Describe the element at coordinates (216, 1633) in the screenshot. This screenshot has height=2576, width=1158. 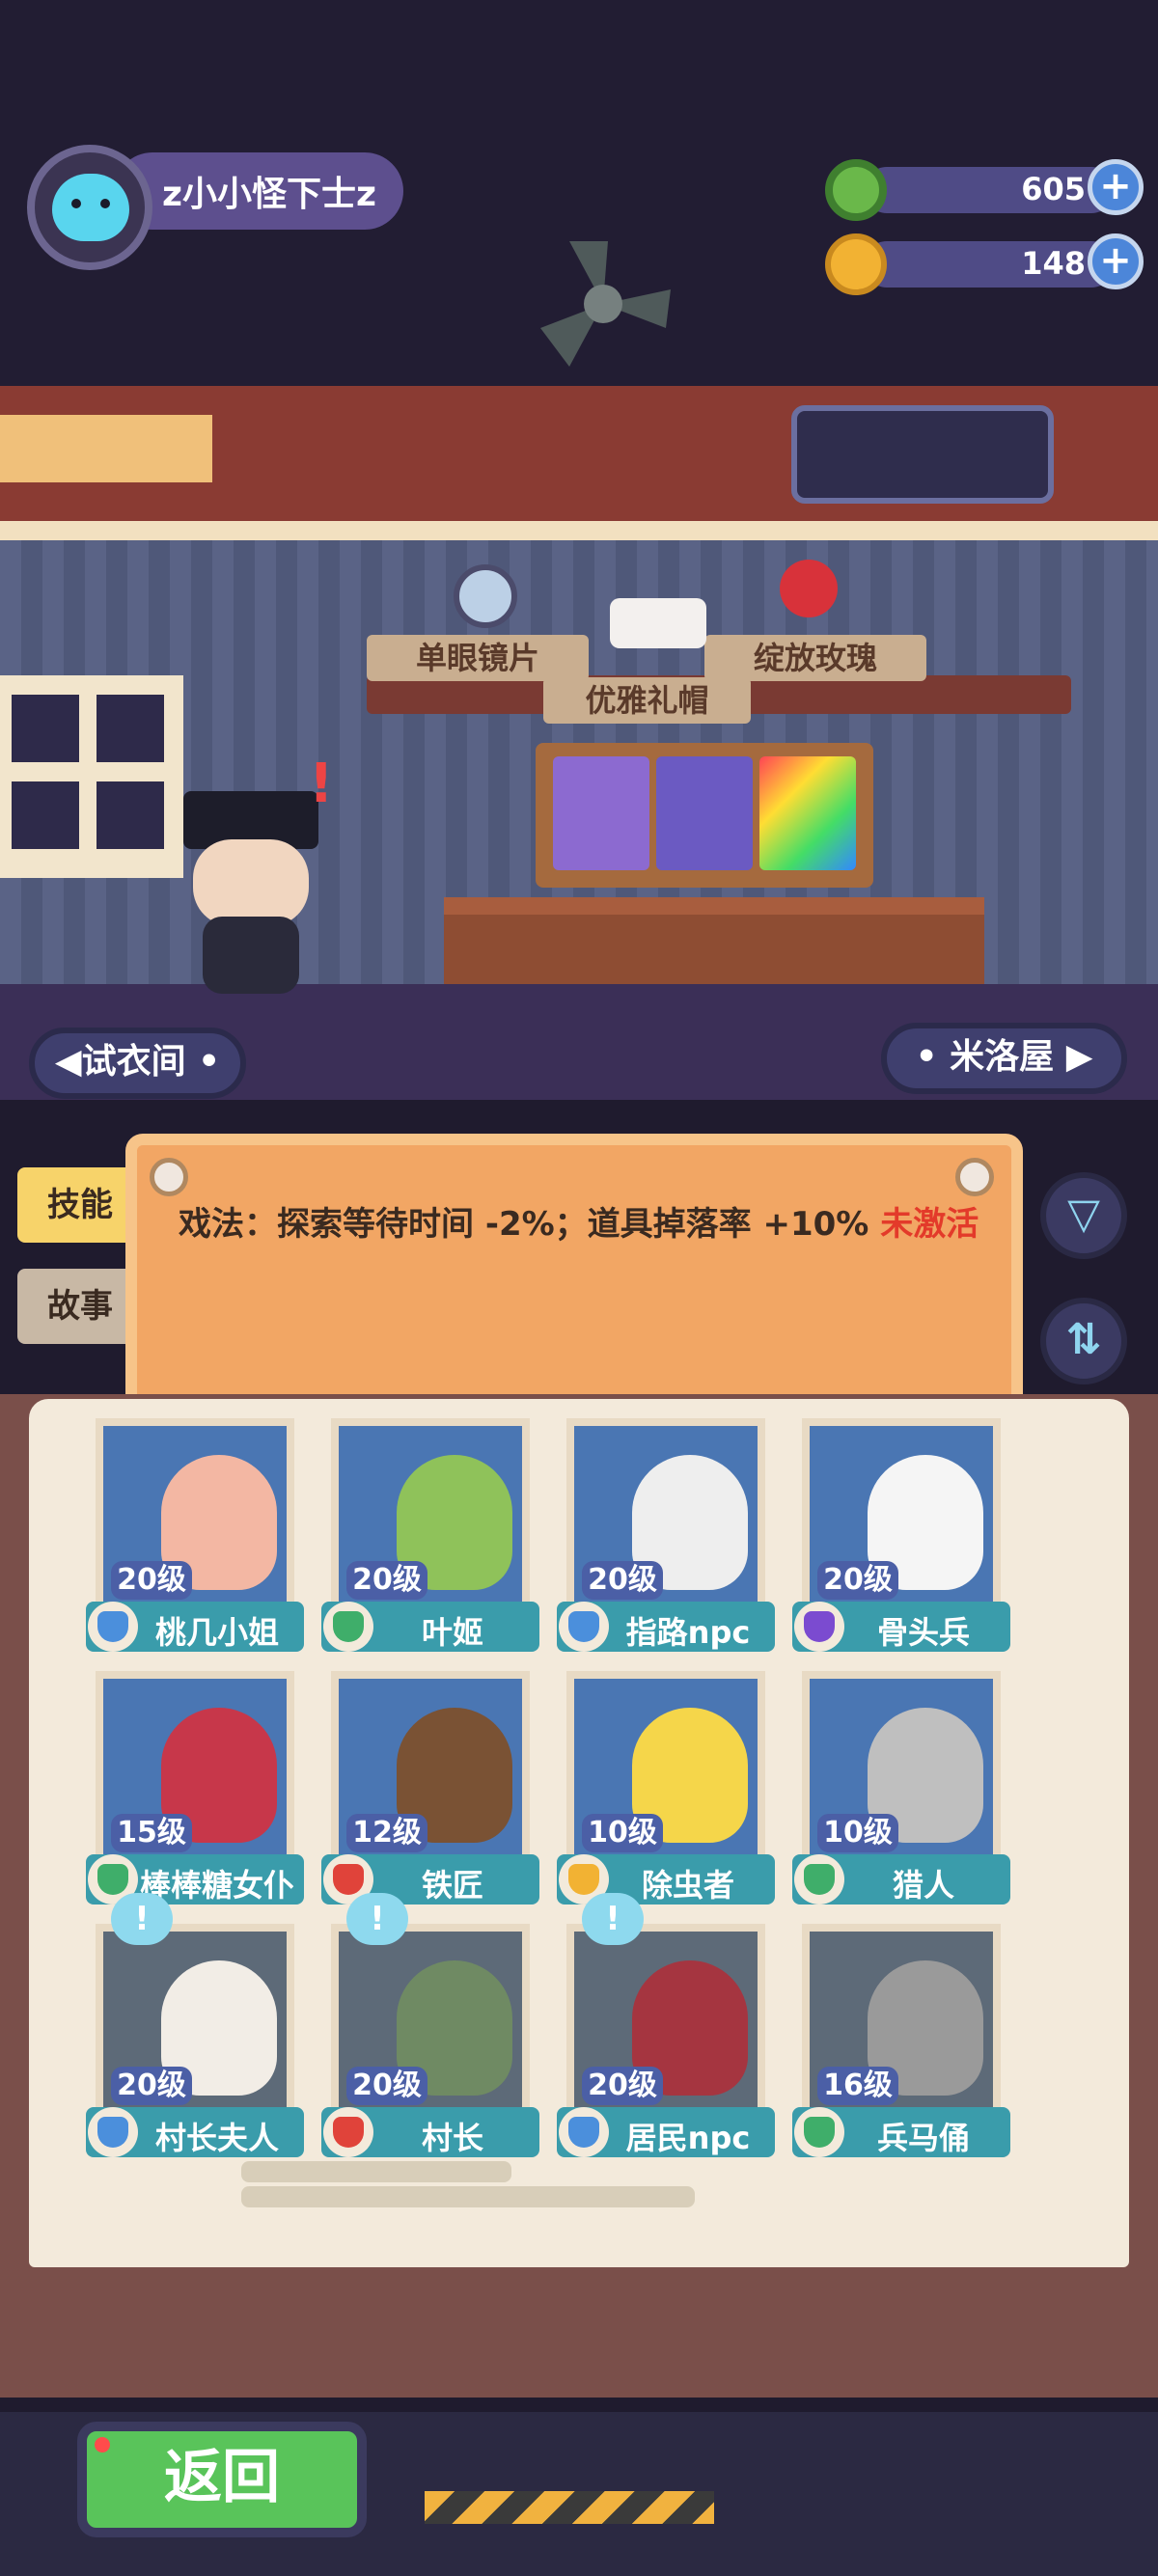
I see `character-name: 桃几小姐` at that location.